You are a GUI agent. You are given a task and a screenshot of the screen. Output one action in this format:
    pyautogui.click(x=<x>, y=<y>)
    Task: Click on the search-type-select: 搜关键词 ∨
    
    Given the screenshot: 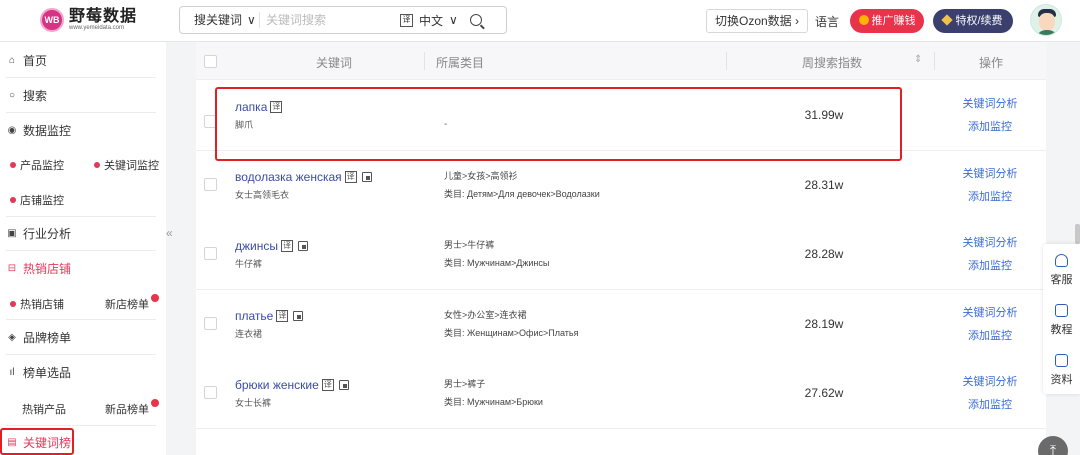 What is the action you would take?
    pyautogui.click(x=220, y=20)
    